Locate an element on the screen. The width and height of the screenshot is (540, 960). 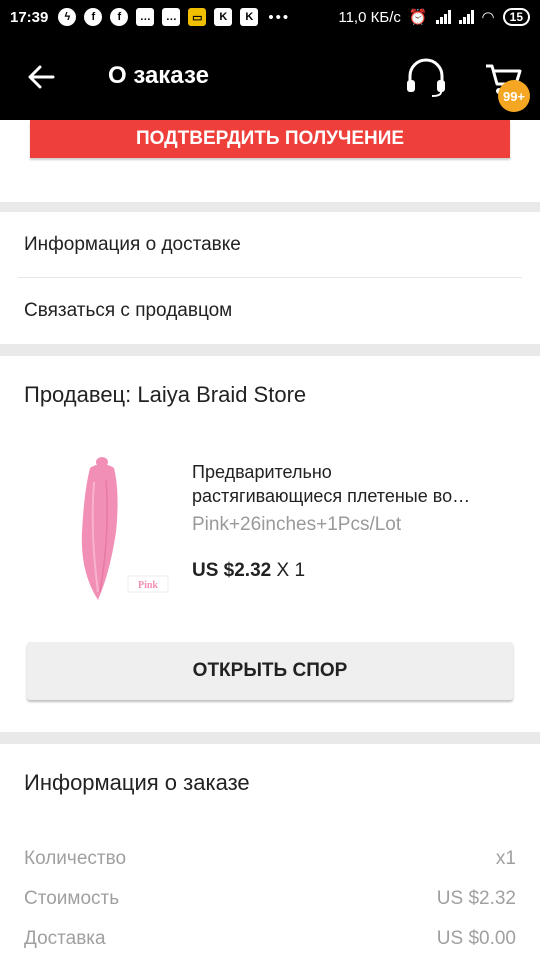
product-variant: Pink+26inches+1Pcs/Lot is located at coordinates (297, 524).